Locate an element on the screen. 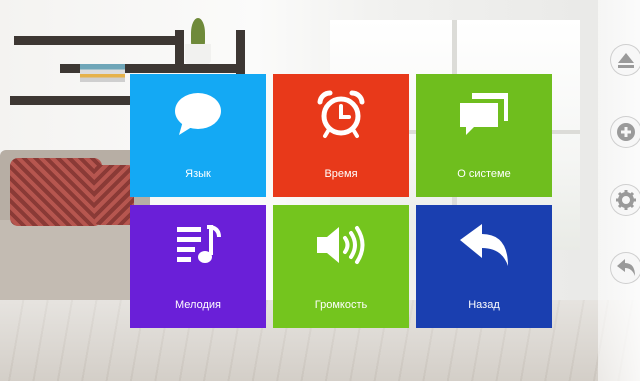 The width and height of the screenshot is (640, 381). gear-icon is located at coordinates (626, 200).